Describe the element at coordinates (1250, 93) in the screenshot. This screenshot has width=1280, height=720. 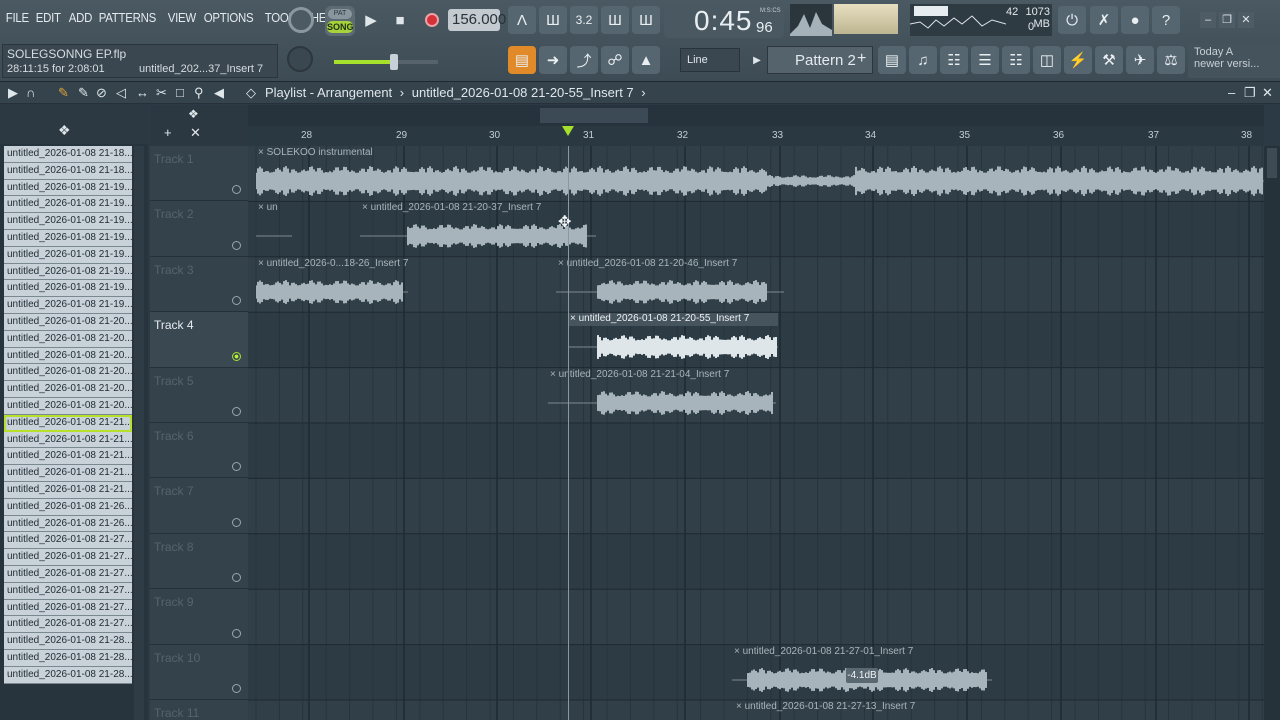
I see `playlist-maximize-icon: ❐` at that location.